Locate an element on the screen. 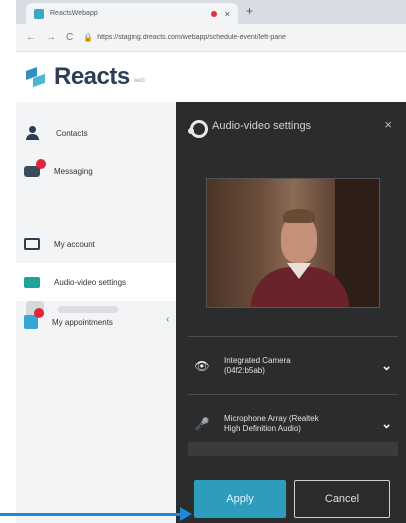 The image size is (406, 523). annotation-arrow-head-icon is located at coordinates (186, 514).